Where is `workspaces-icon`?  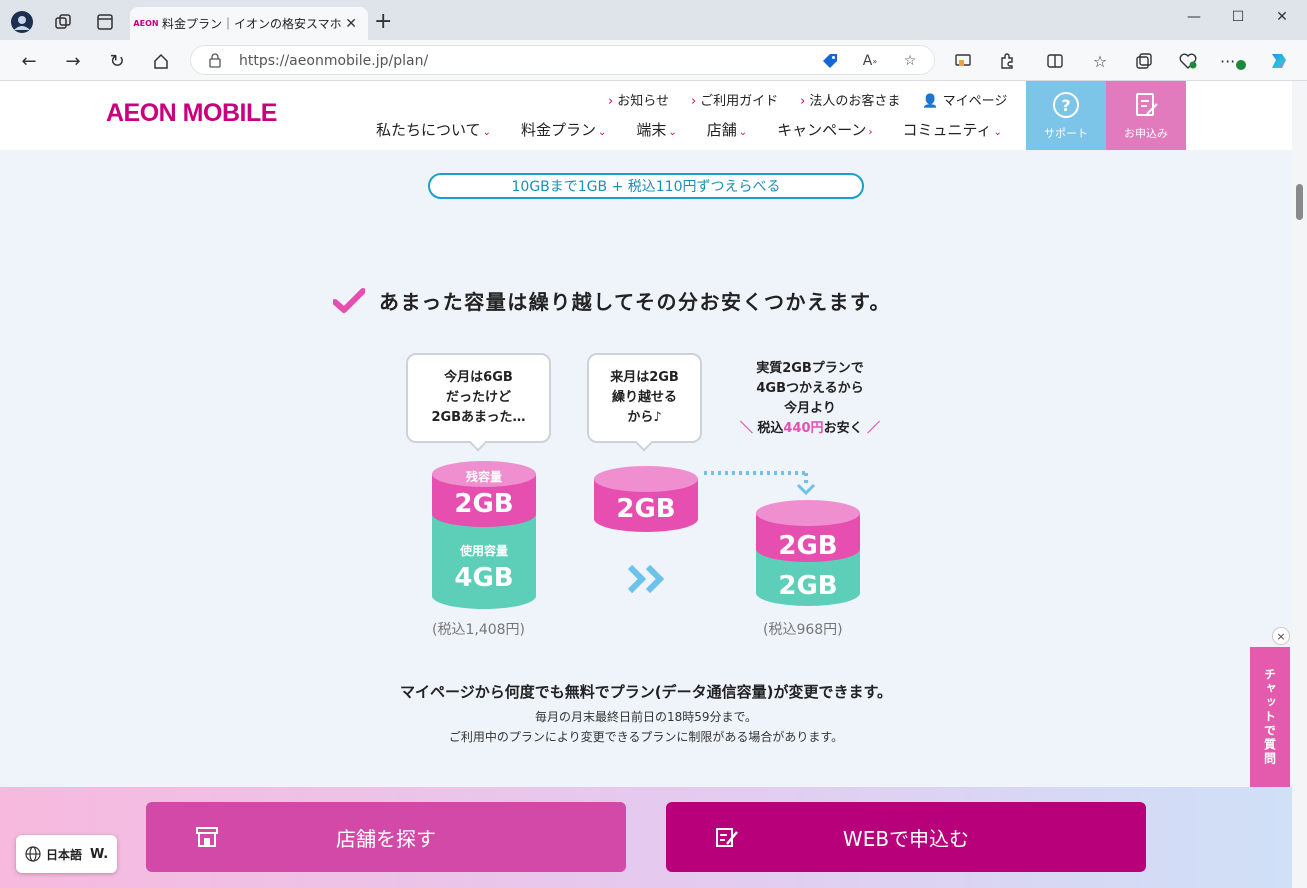
workspaces-icon is located at coordinates (63, 22).